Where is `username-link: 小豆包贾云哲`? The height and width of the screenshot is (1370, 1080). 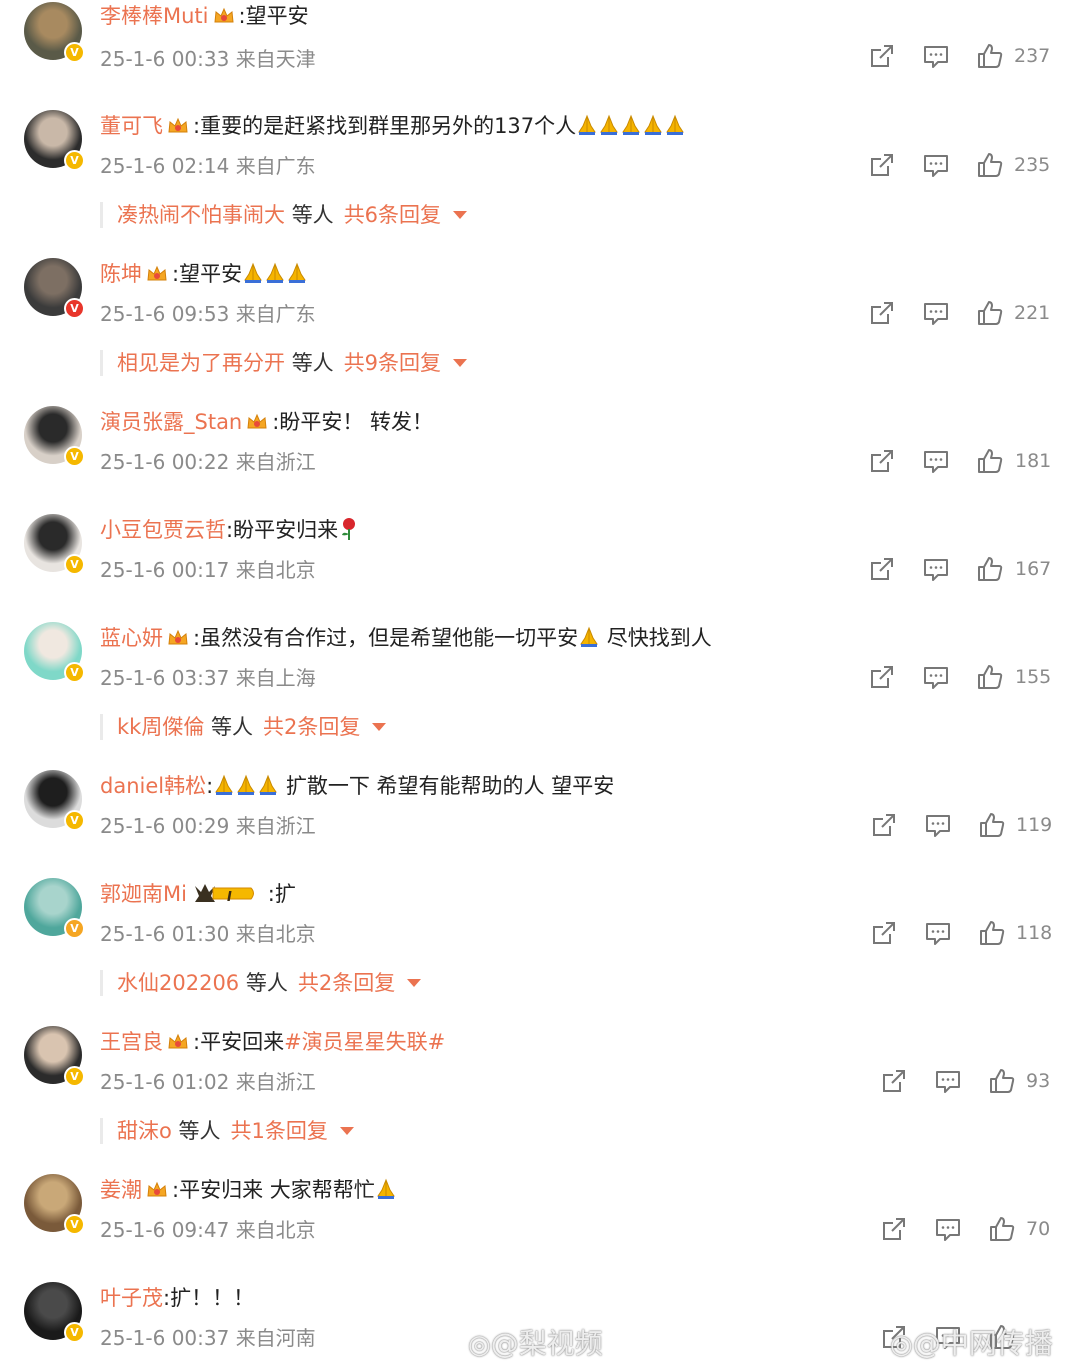 username-link: 小豆包贾云哲 is located at coordinates (163, 530).